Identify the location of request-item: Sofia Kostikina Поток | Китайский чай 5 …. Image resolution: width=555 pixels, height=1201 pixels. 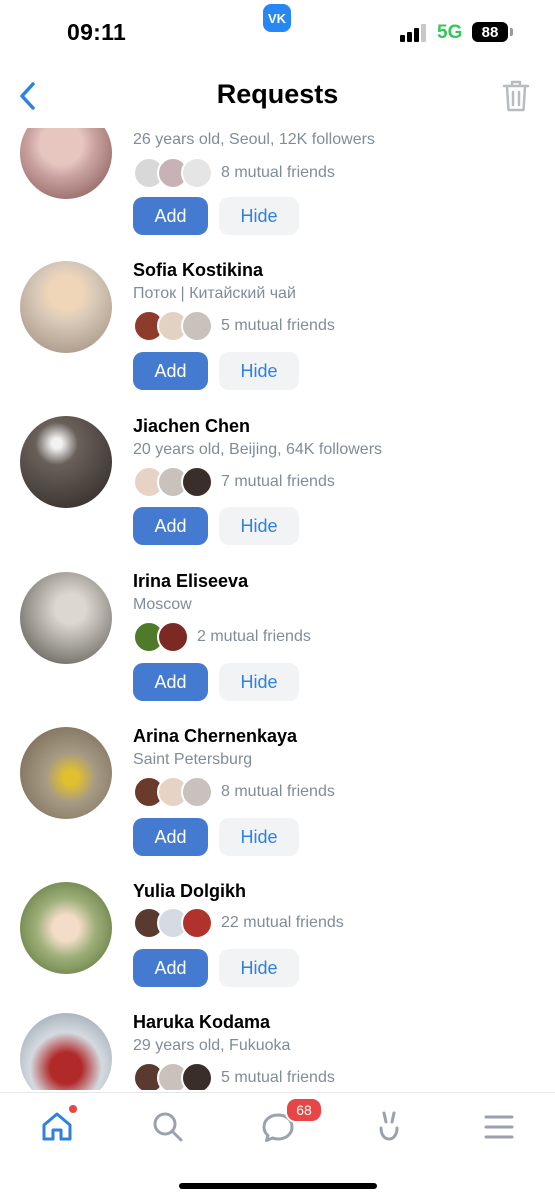
(277, 335).